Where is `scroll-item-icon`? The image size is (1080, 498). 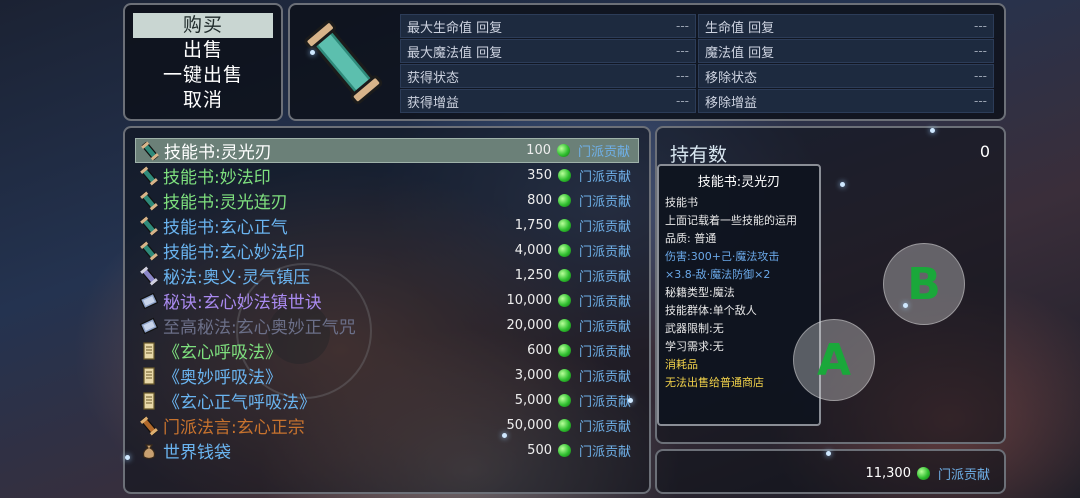
scroll-item-icon is located at coordinates (343, 62).